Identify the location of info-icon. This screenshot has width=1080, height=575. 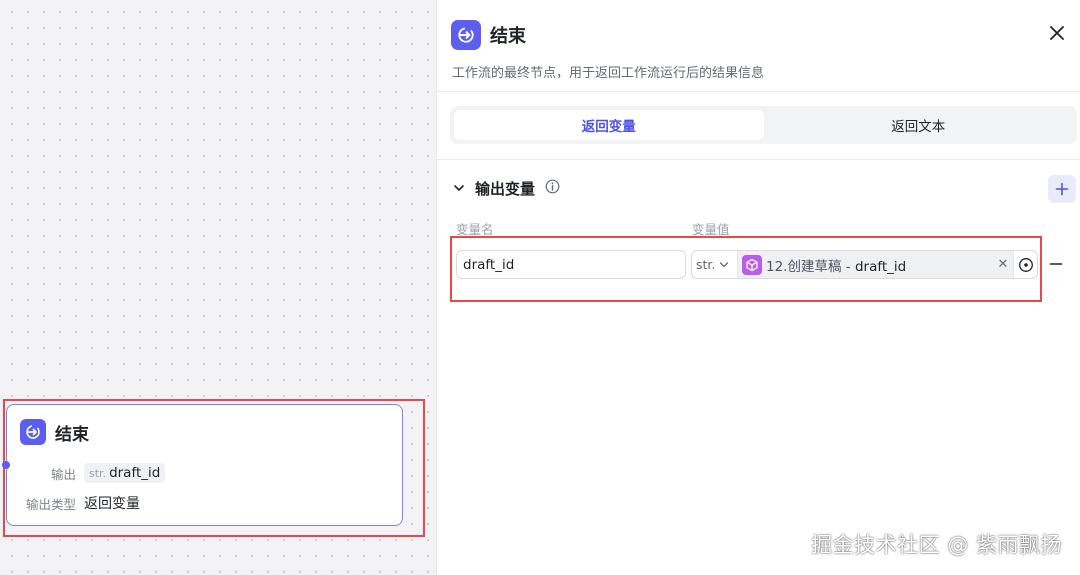
(552, 188).